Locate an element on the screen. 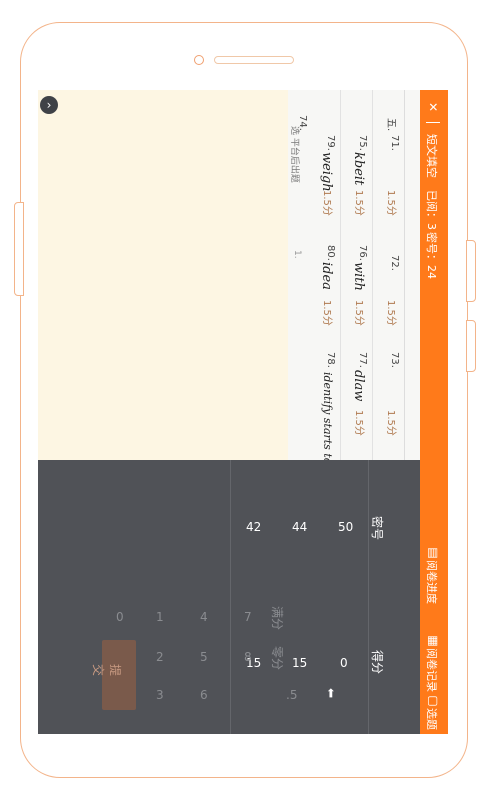 The image size is (480, 800). handwritten-answer: idea is located at coordinates (326, 276).